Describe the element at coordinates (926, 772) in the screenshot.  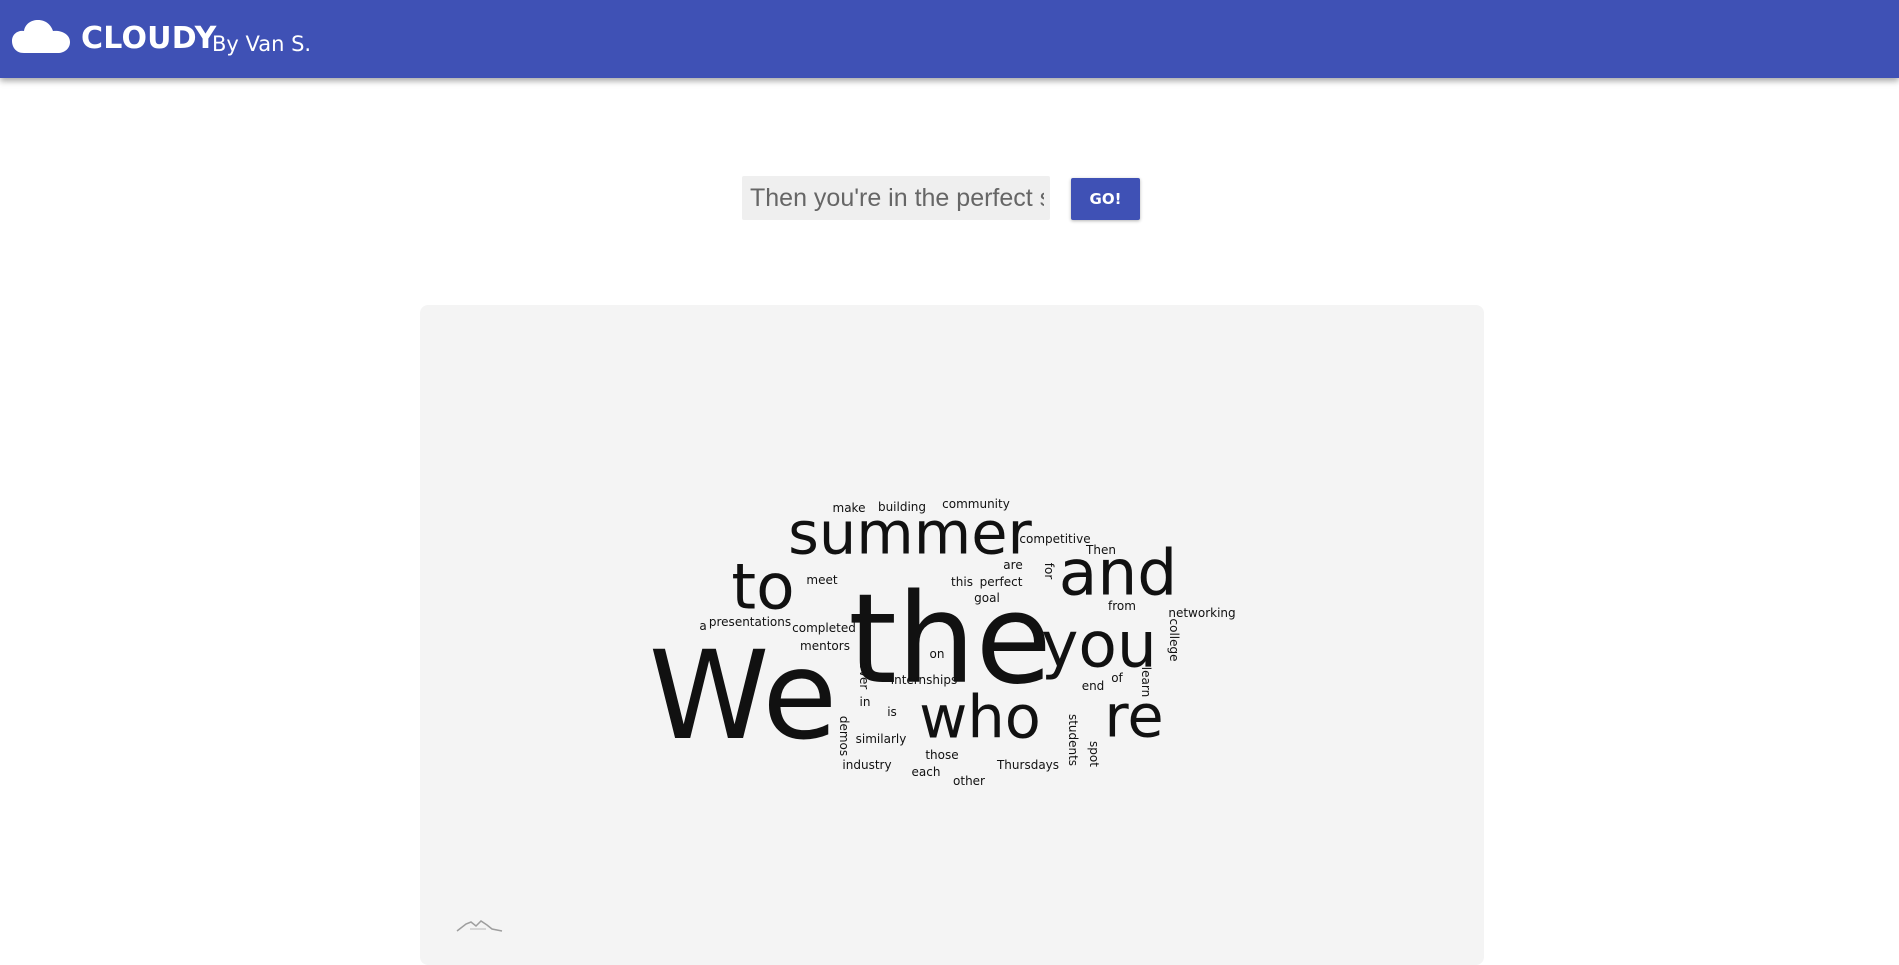
I see `cloud-word-each: each` at that location.